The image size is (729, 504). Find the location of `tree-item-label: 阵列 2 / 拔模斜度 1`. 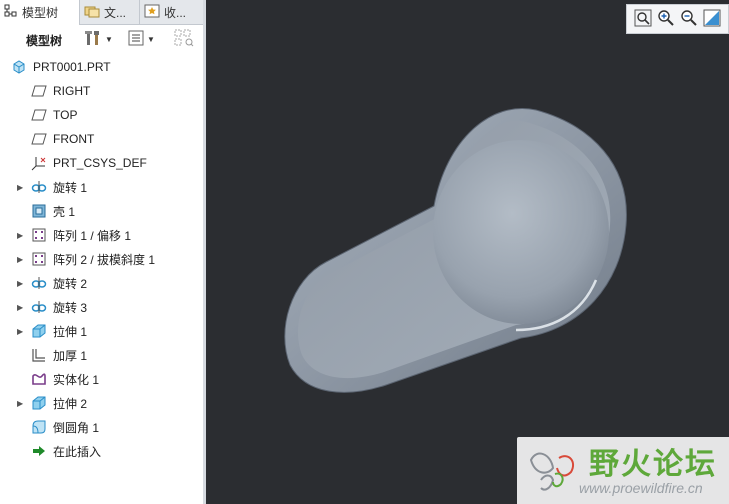

tree-item-label: 阵列 2 / 拔模斜度 1 is located at coordinates (104, 259).